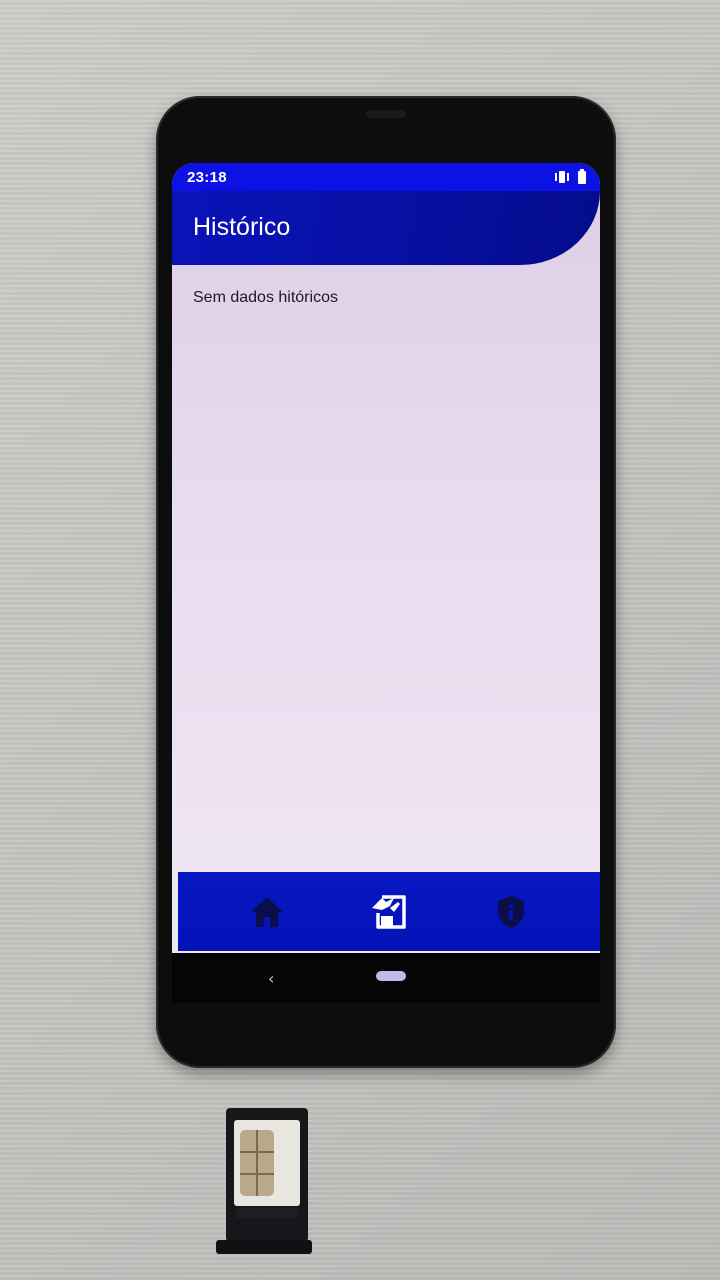  I want to click on bottom-navigation, so click(389, 911).